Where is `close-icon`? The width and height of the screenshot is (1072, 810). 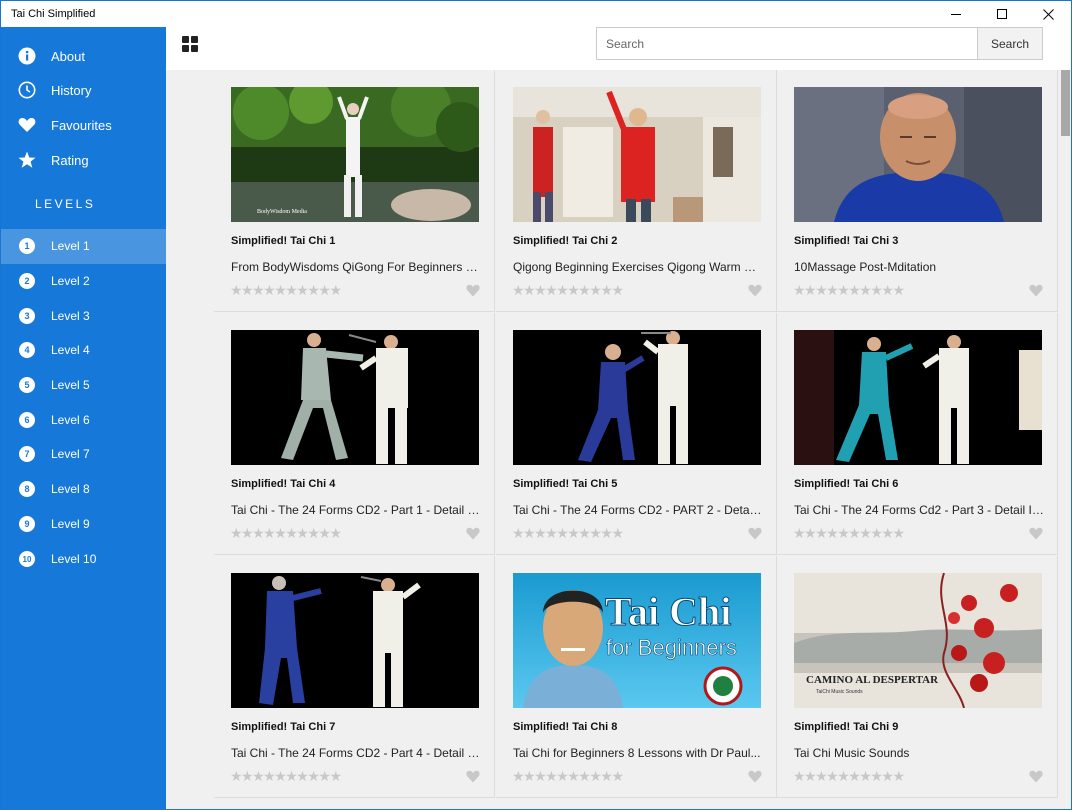
close-icon is located at coordinates (1048, 14).